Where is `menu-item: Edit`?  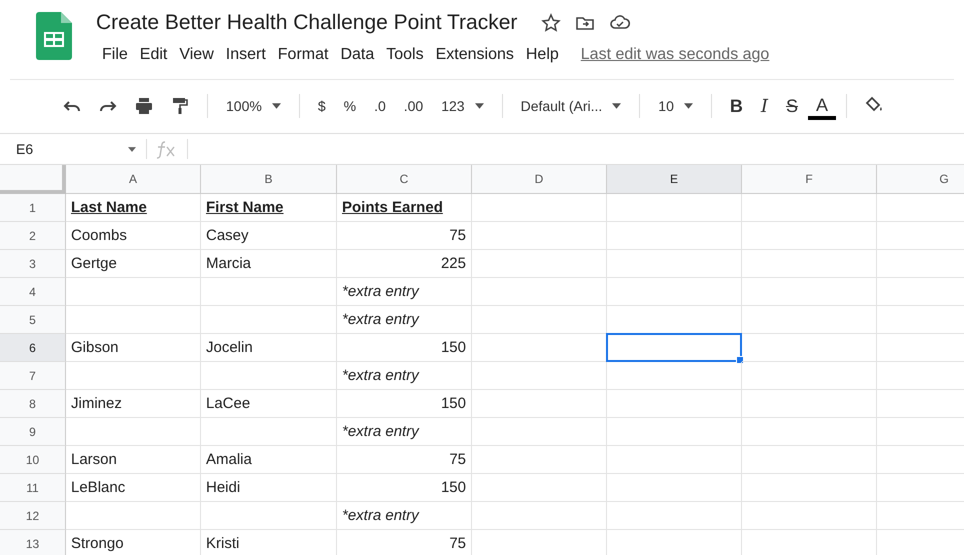 menu-item: Edit is located at coordinates (154, 55).